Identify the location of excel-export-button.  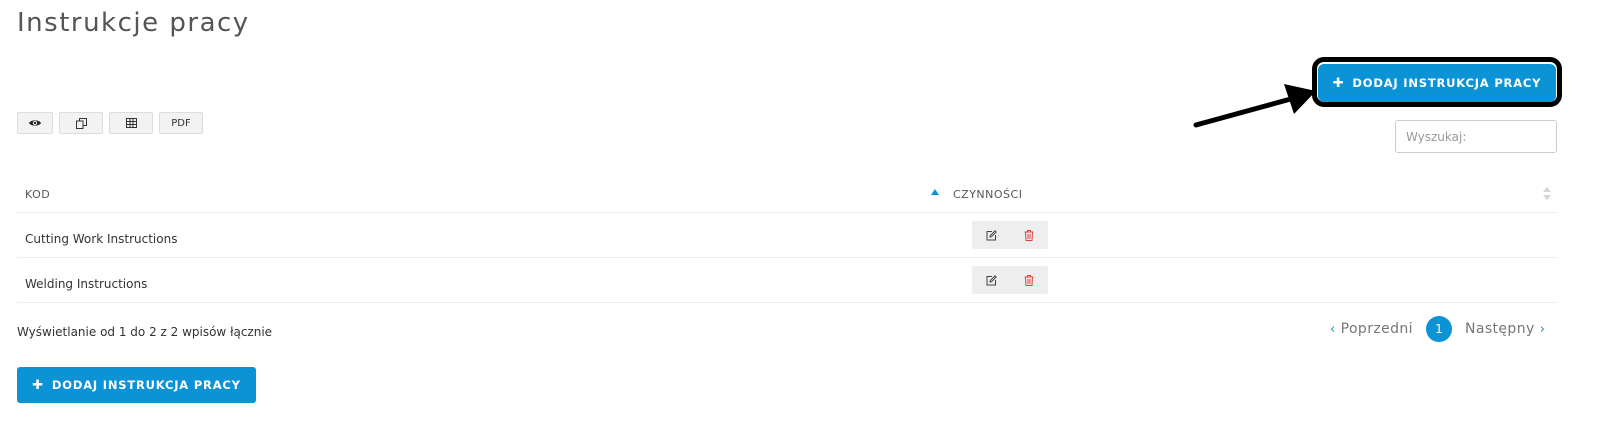
(131, 123).